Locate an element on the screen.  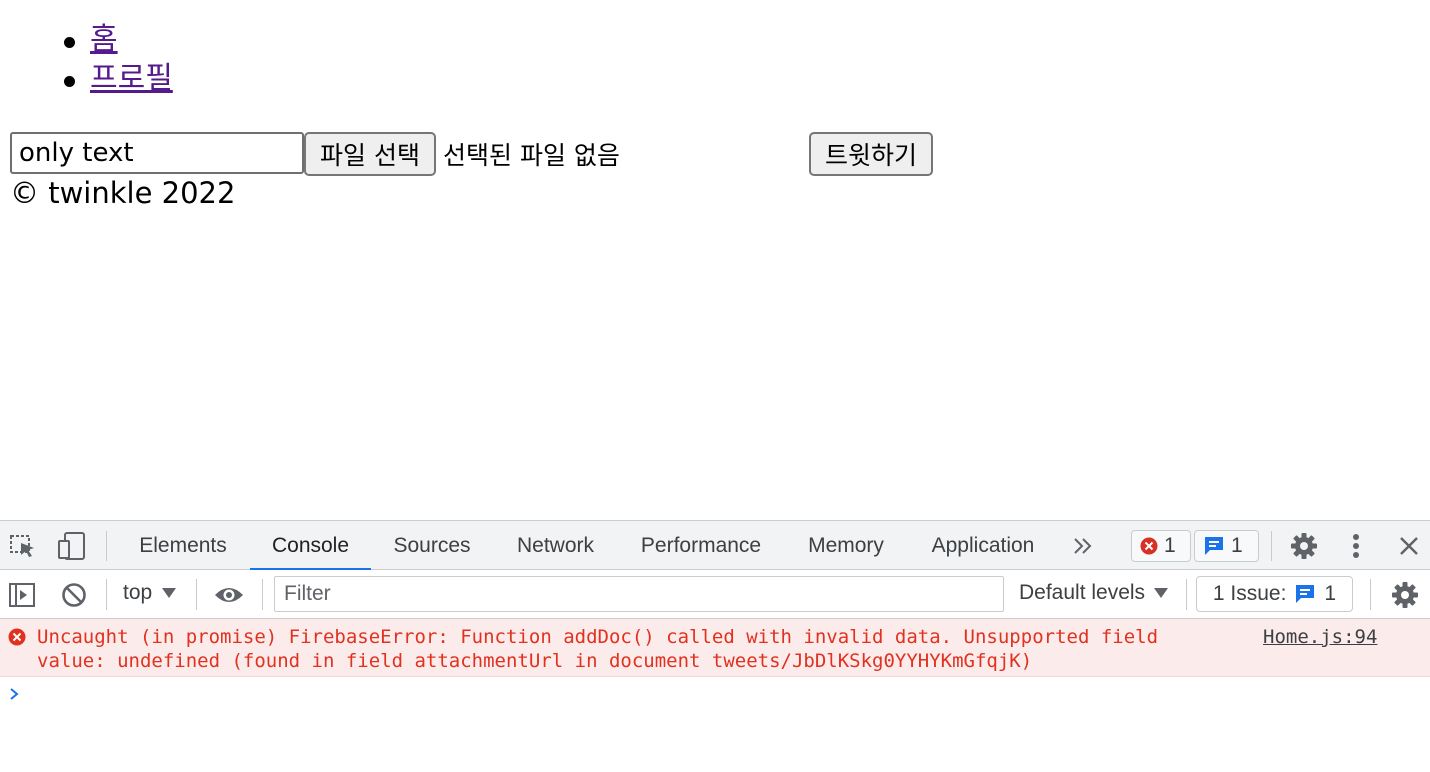
more-tabs-icon is located at coordinates (1083, 546).